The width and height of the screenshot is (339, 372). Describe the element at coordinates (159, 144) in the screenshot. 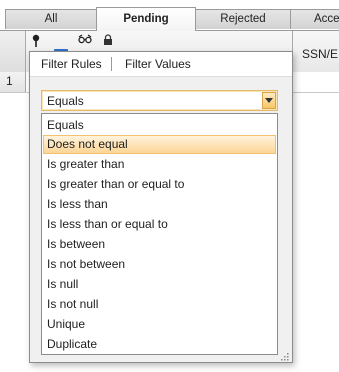

I see `option-does-not-equal: Does not equal` at that location.